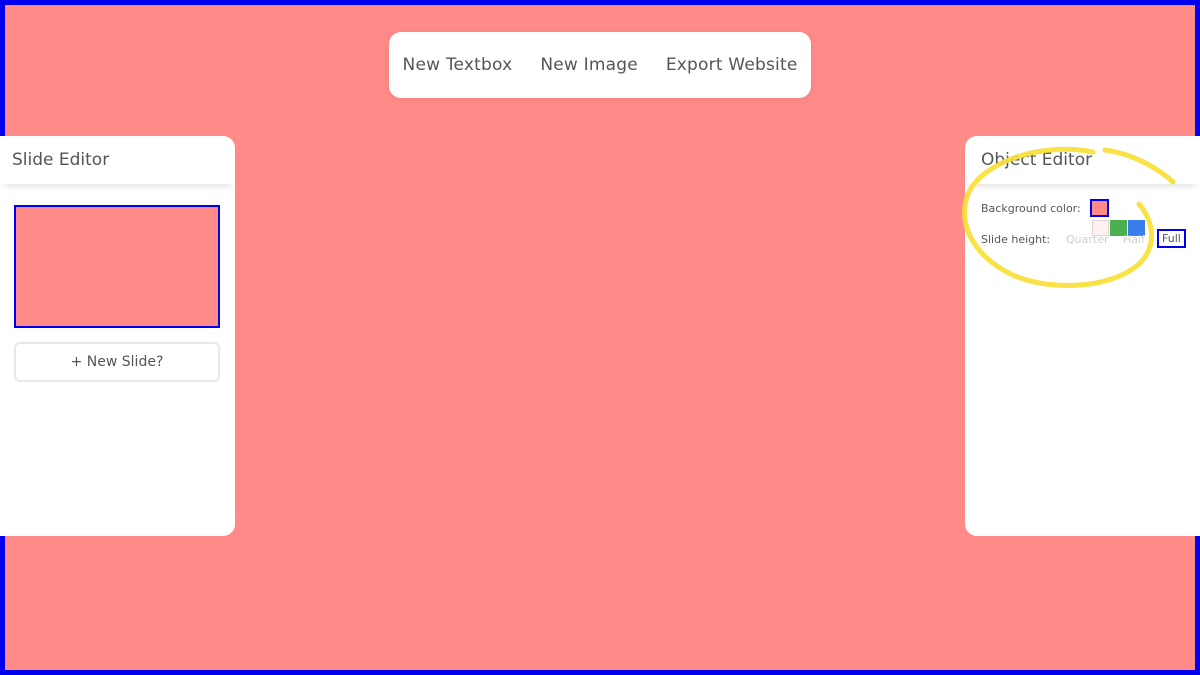 This screenshot has height=675, width=1200. I want to click on slide-editor-title: Slide Editor, so click(117, 160).